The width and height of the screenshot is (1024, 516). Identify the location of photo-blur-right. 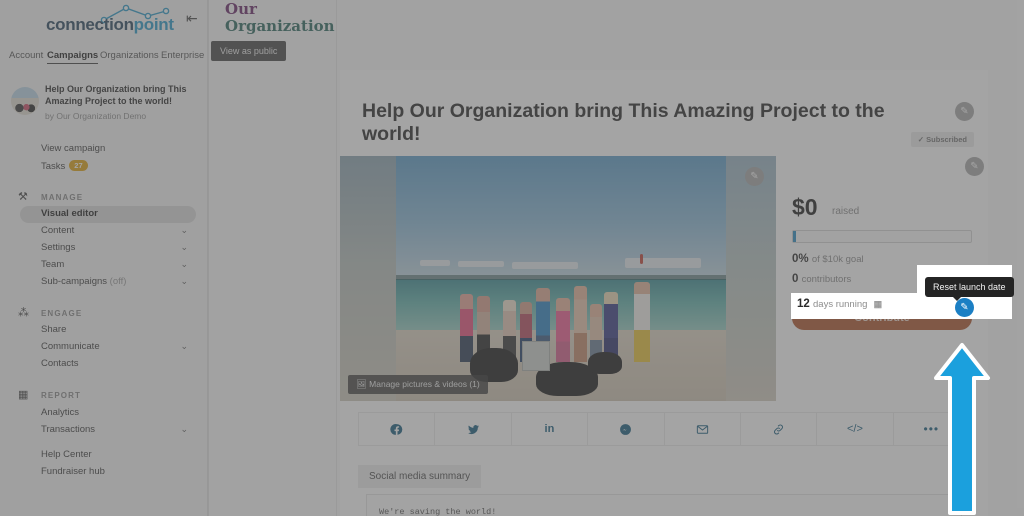
(751, 278).